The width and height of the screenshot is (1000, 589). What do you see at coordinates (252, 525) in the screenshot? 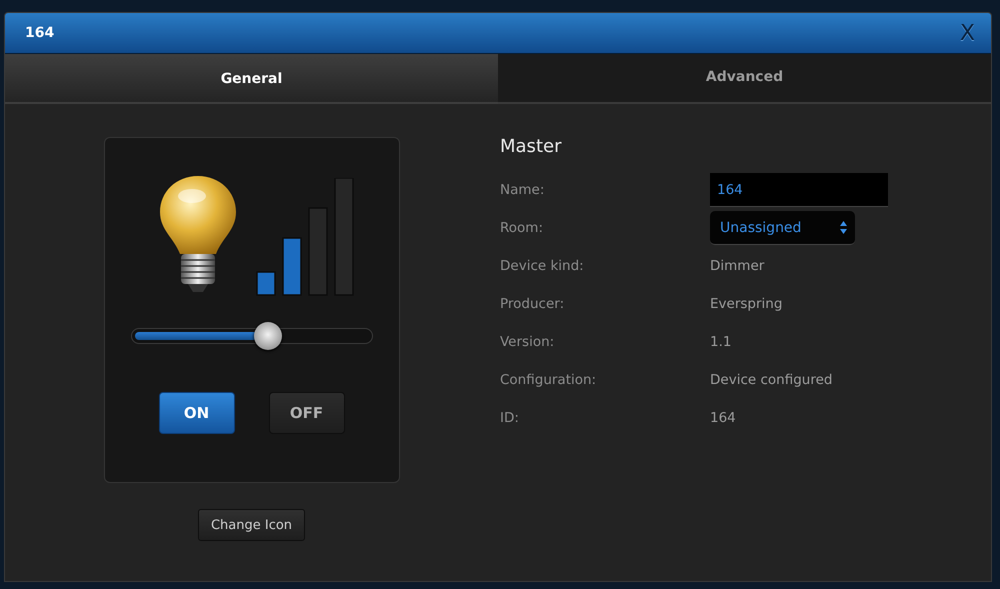
I see `change-icon-button: Change Icon` at bounding box center [252, 525].